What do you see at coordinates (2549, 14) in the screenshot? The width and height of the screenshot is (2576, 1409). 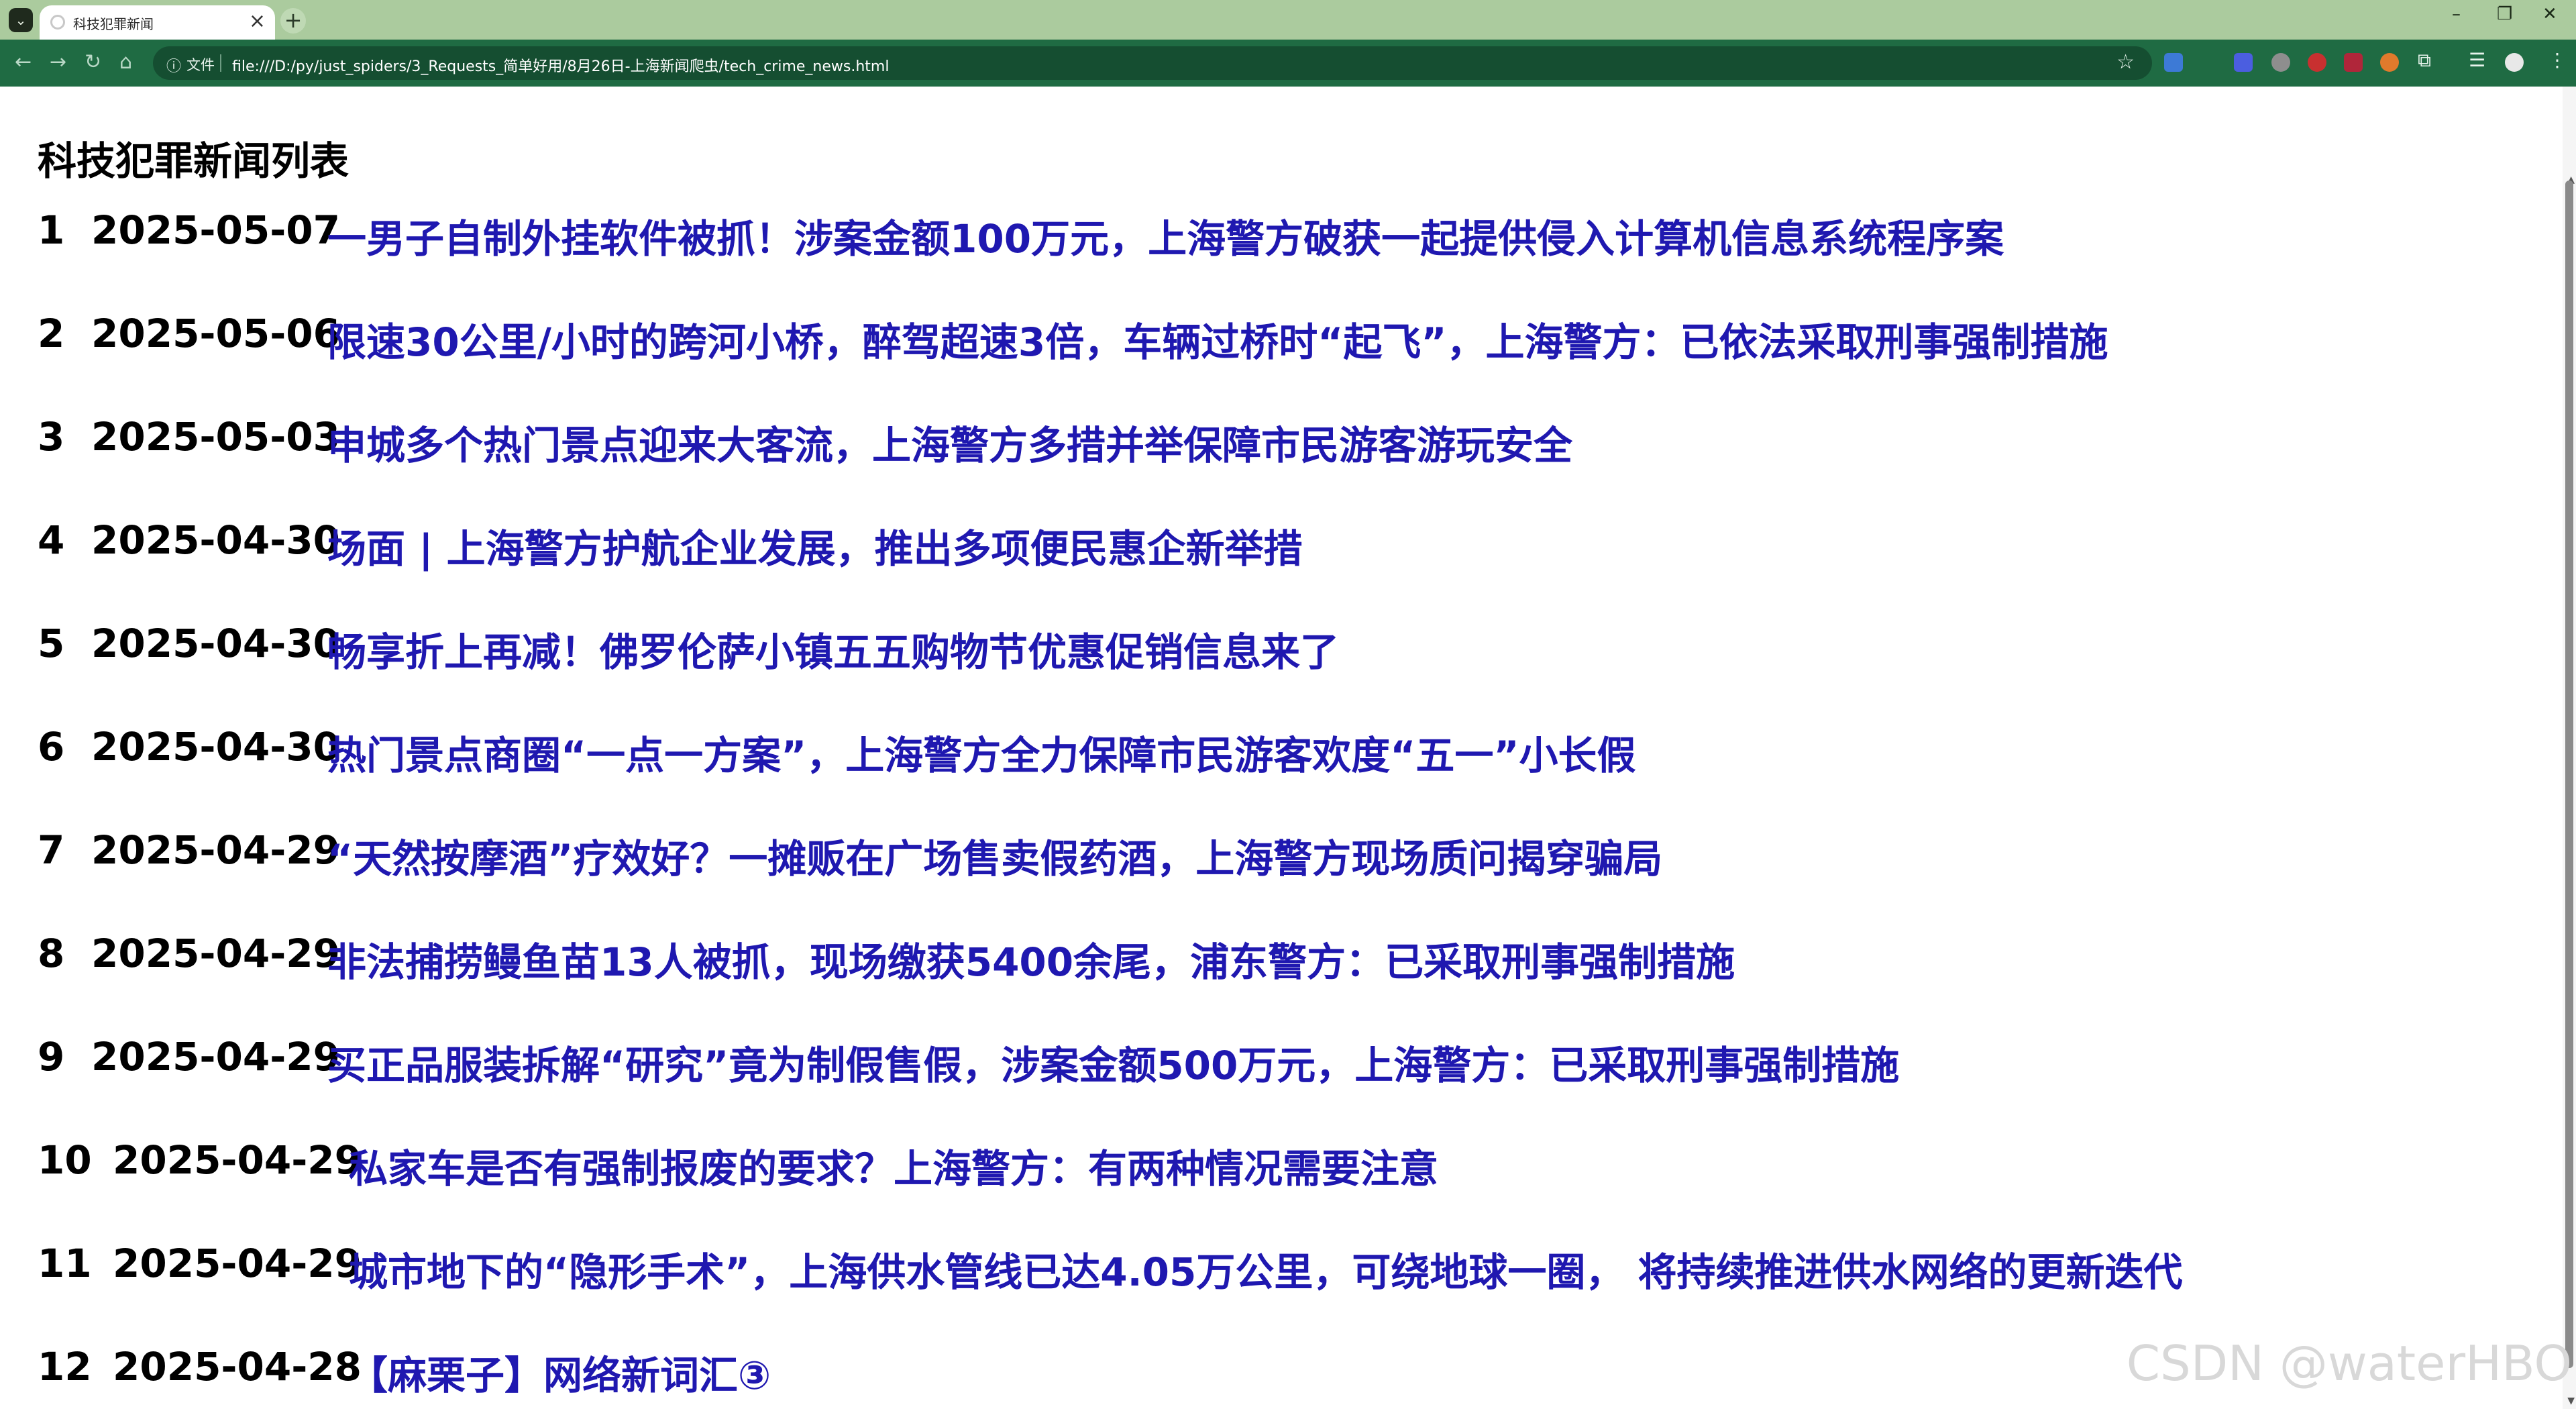 I see `close-window-icon: ✕` at bounding box center [2549, 14].